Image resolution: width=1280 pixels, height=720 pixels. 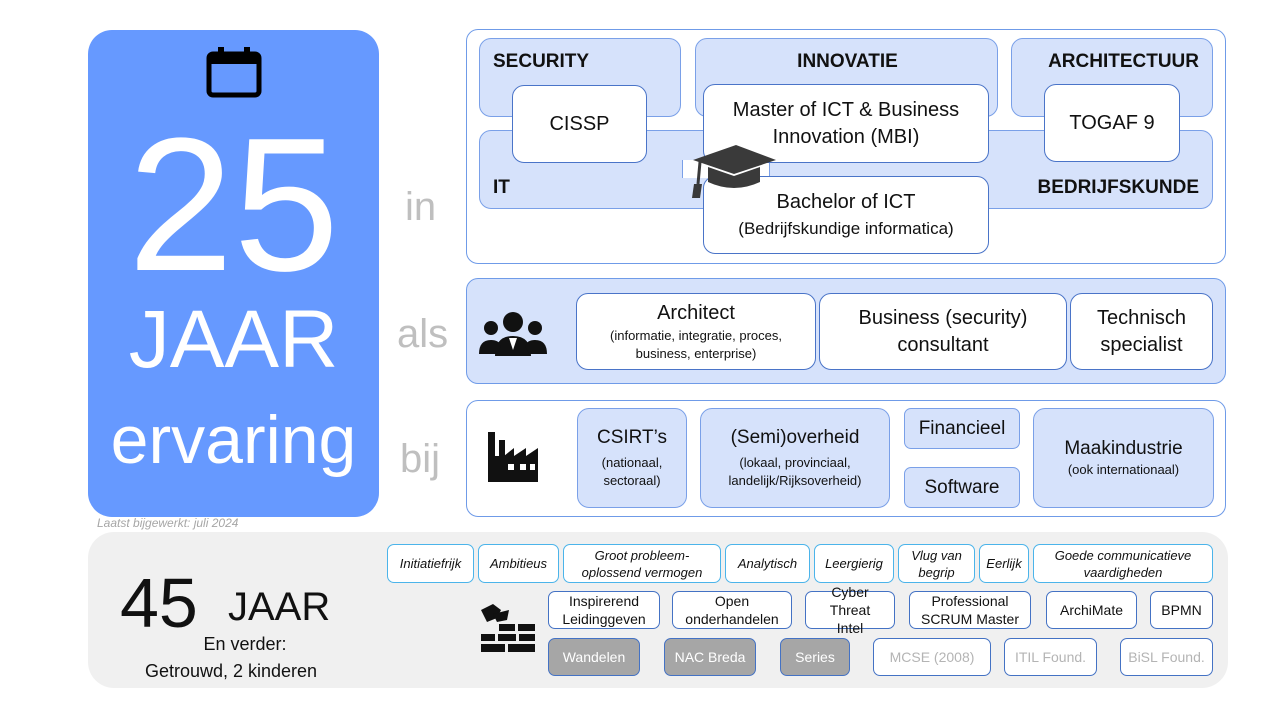 I want to click on trait: Initiatiefrijk, so click(x=430, y=563).